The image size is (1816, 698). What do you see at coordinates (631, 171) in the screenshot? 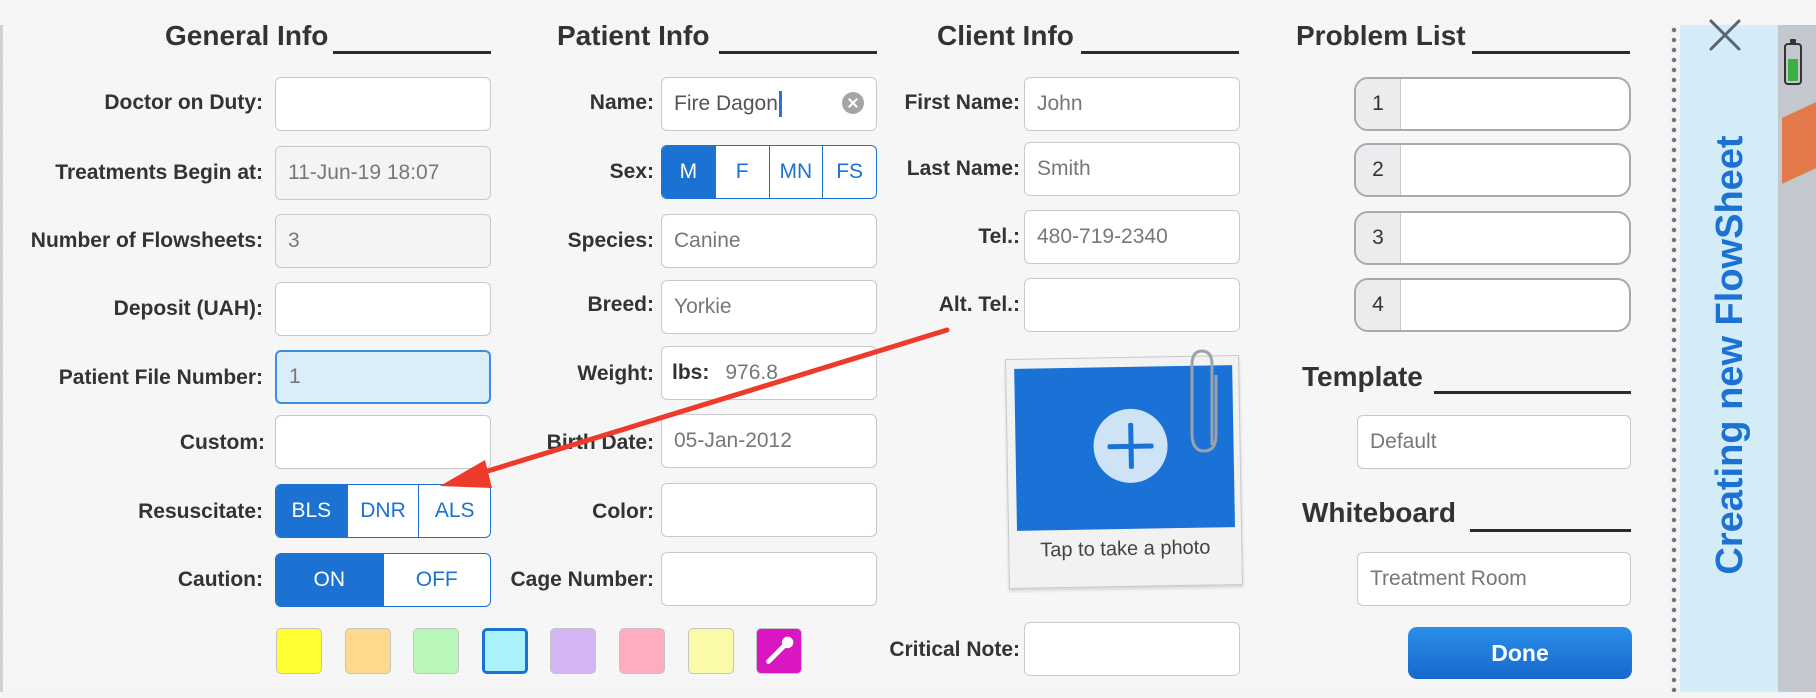
I see `sex-label: Sex:` at bounding box center [631, 171].